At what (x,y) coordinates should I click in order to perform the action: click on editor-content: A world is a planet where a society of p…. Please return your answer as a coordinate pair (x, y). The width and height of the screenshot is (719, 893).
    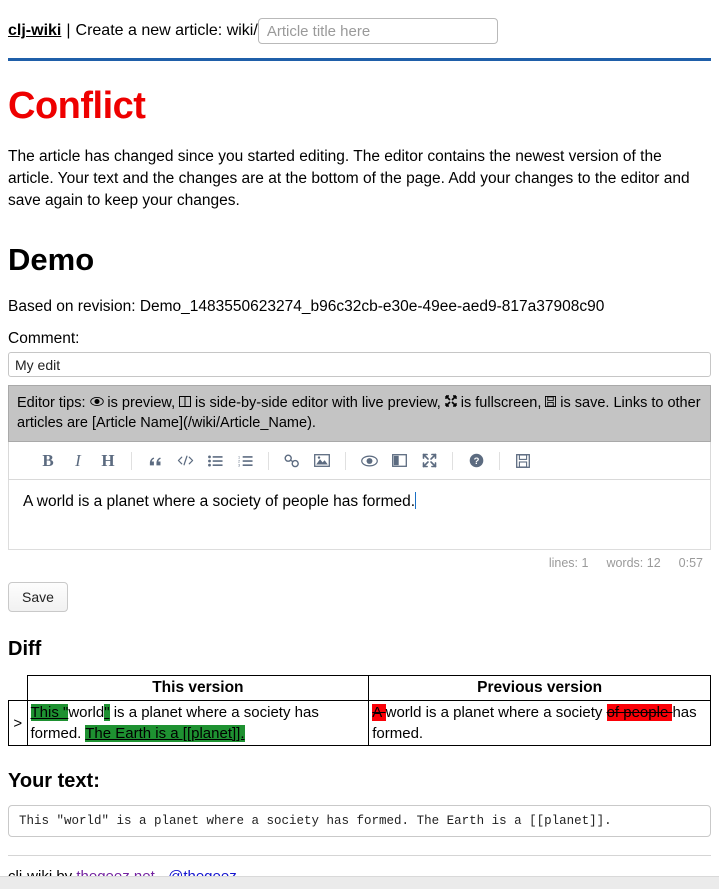
    Looking at the image, I should click on (219, 501).